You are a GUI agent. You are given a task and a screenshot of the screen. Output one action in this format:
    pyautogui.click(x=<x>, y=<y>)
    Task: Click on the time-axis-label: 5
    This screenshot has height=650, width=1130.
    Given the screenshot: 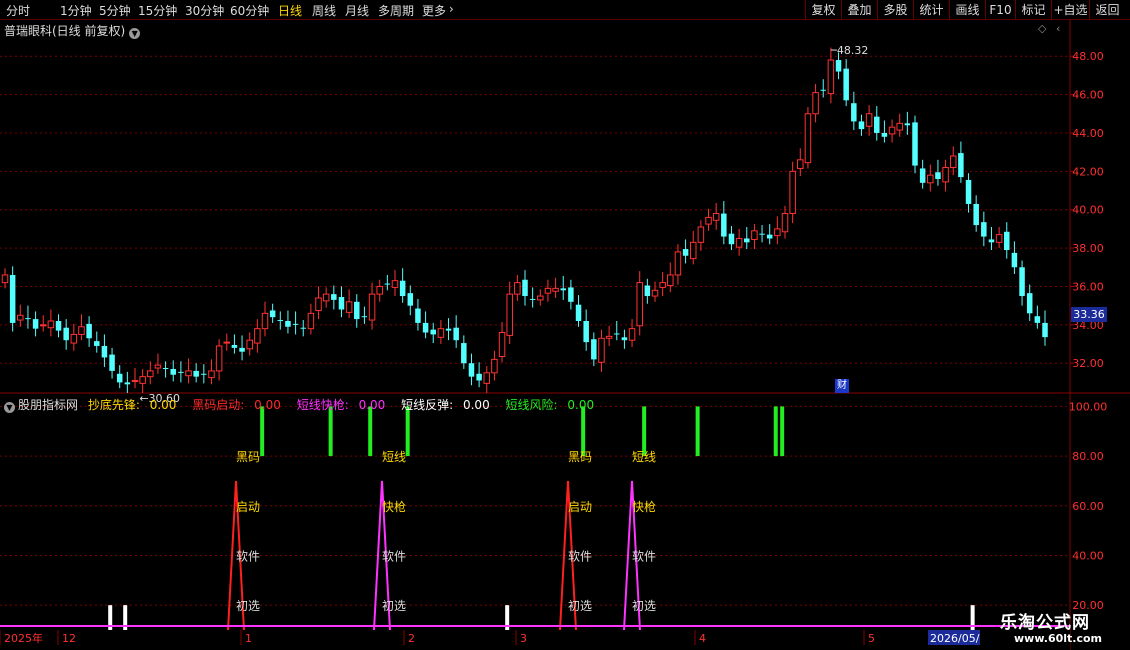 What is the action you would take?
    pyautogui.click(x=871, y=638)
    